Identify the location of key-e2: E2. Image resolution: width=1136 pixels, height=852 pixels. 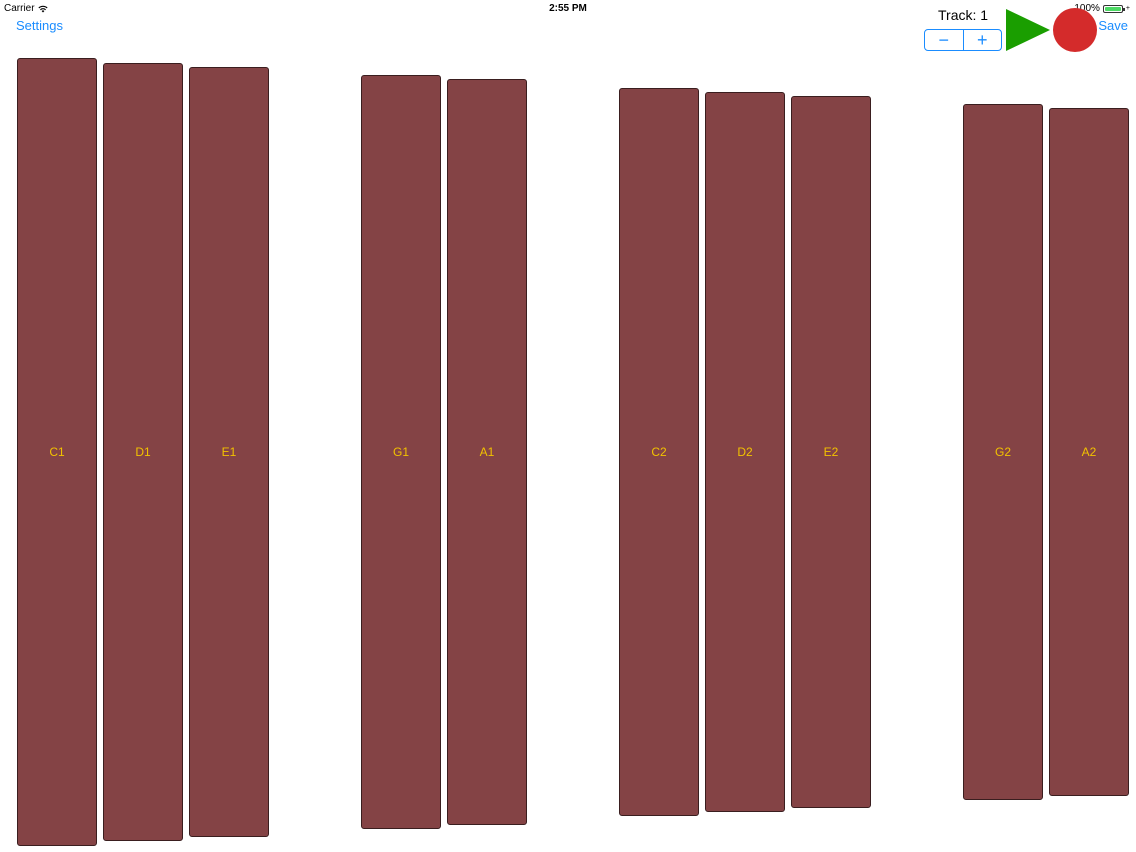
(831, 452).